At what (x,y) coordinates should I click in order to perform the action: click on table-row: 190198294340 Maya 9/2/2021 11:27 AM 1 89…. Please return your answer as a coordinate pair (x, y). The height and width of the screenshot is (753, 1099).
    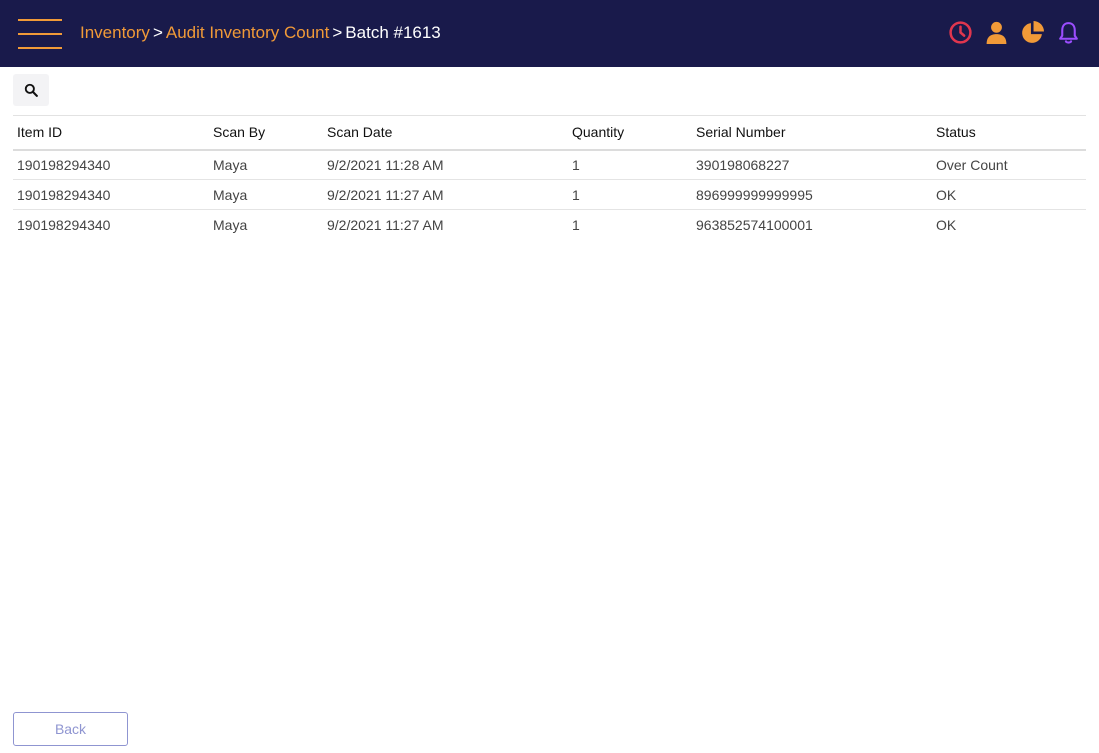
    Looking at the image, I should click on (549, 194).